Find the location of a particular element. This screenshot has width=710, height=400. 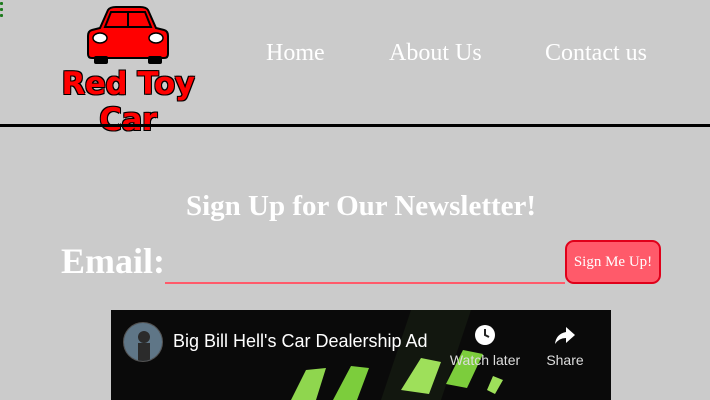

channel-avatar is located at coordinates (143, 342).